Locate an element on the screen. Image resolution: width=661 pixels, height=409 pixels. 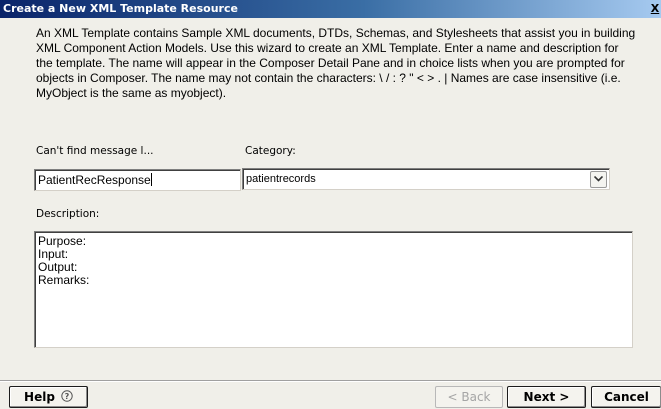
description-line-input: Input: is located at coordinates (53, 254).